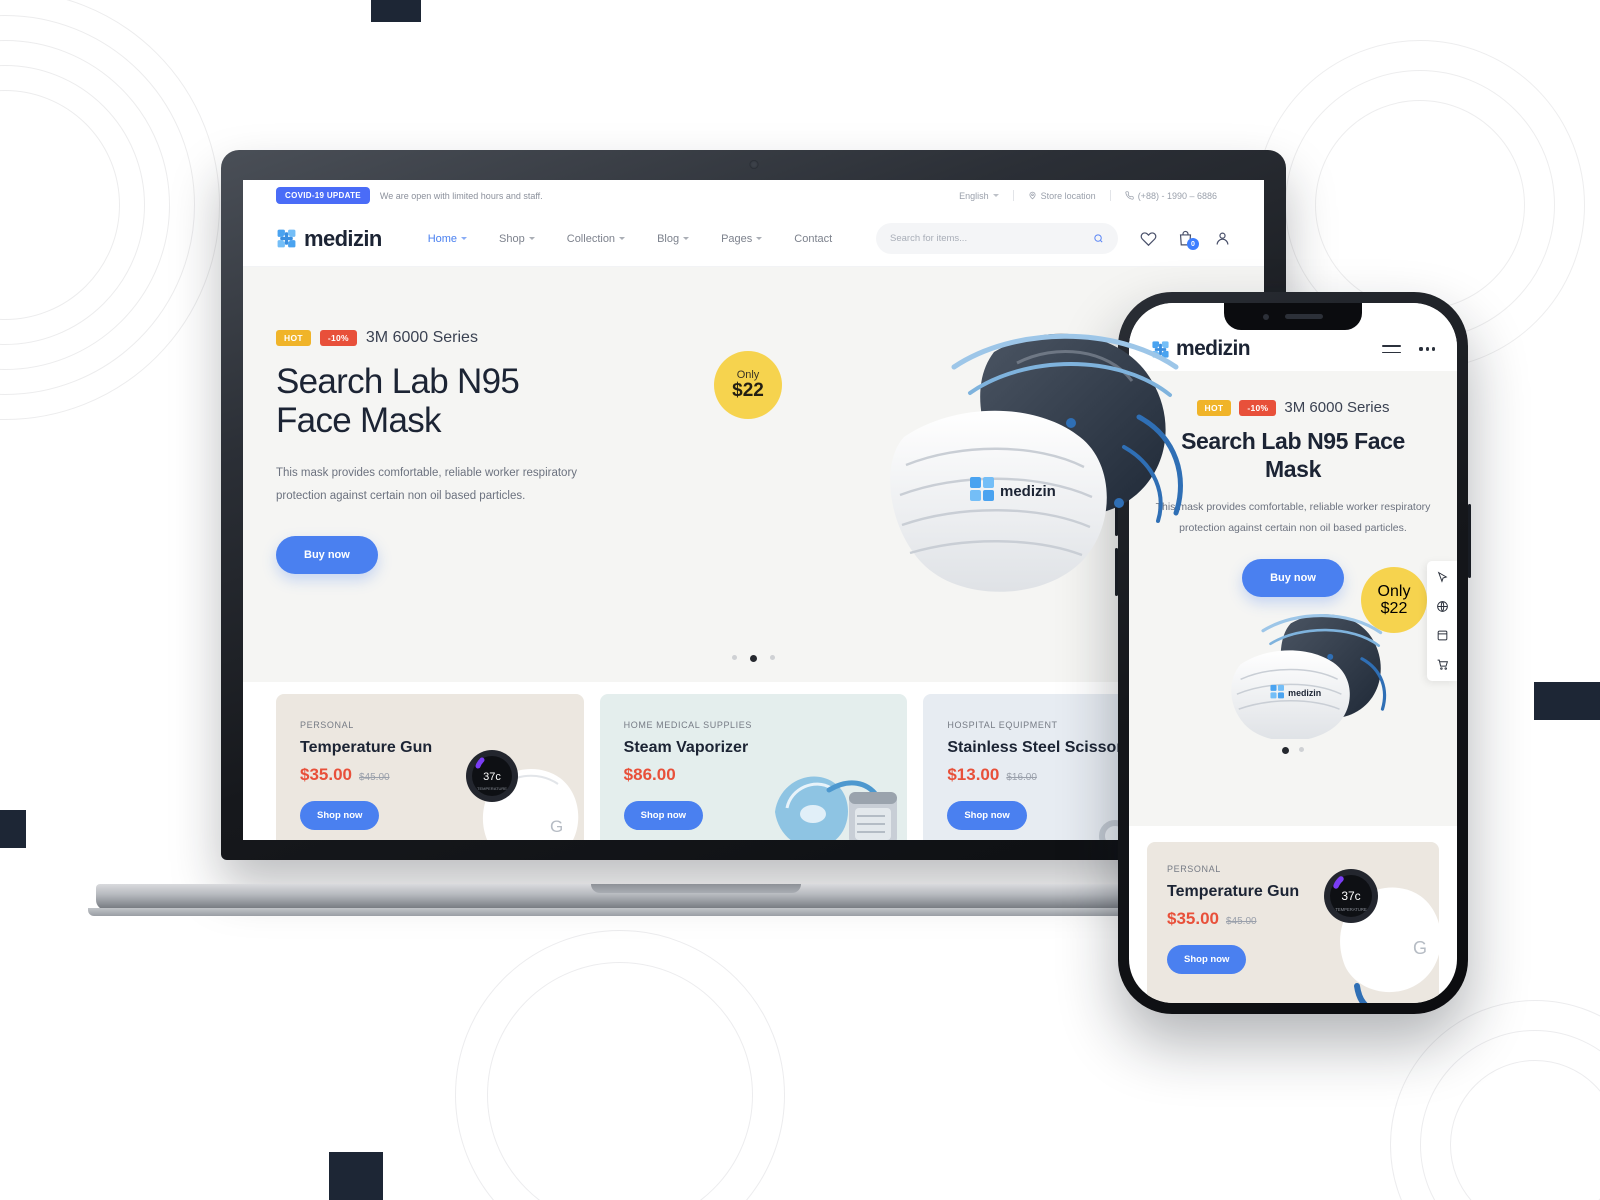 The height and width of the screenshot is (1200, 1600). What do you see at coordinates (396, 11) in the screenshot?
I see `decorative-square-top` at bounding box center [396, 11].